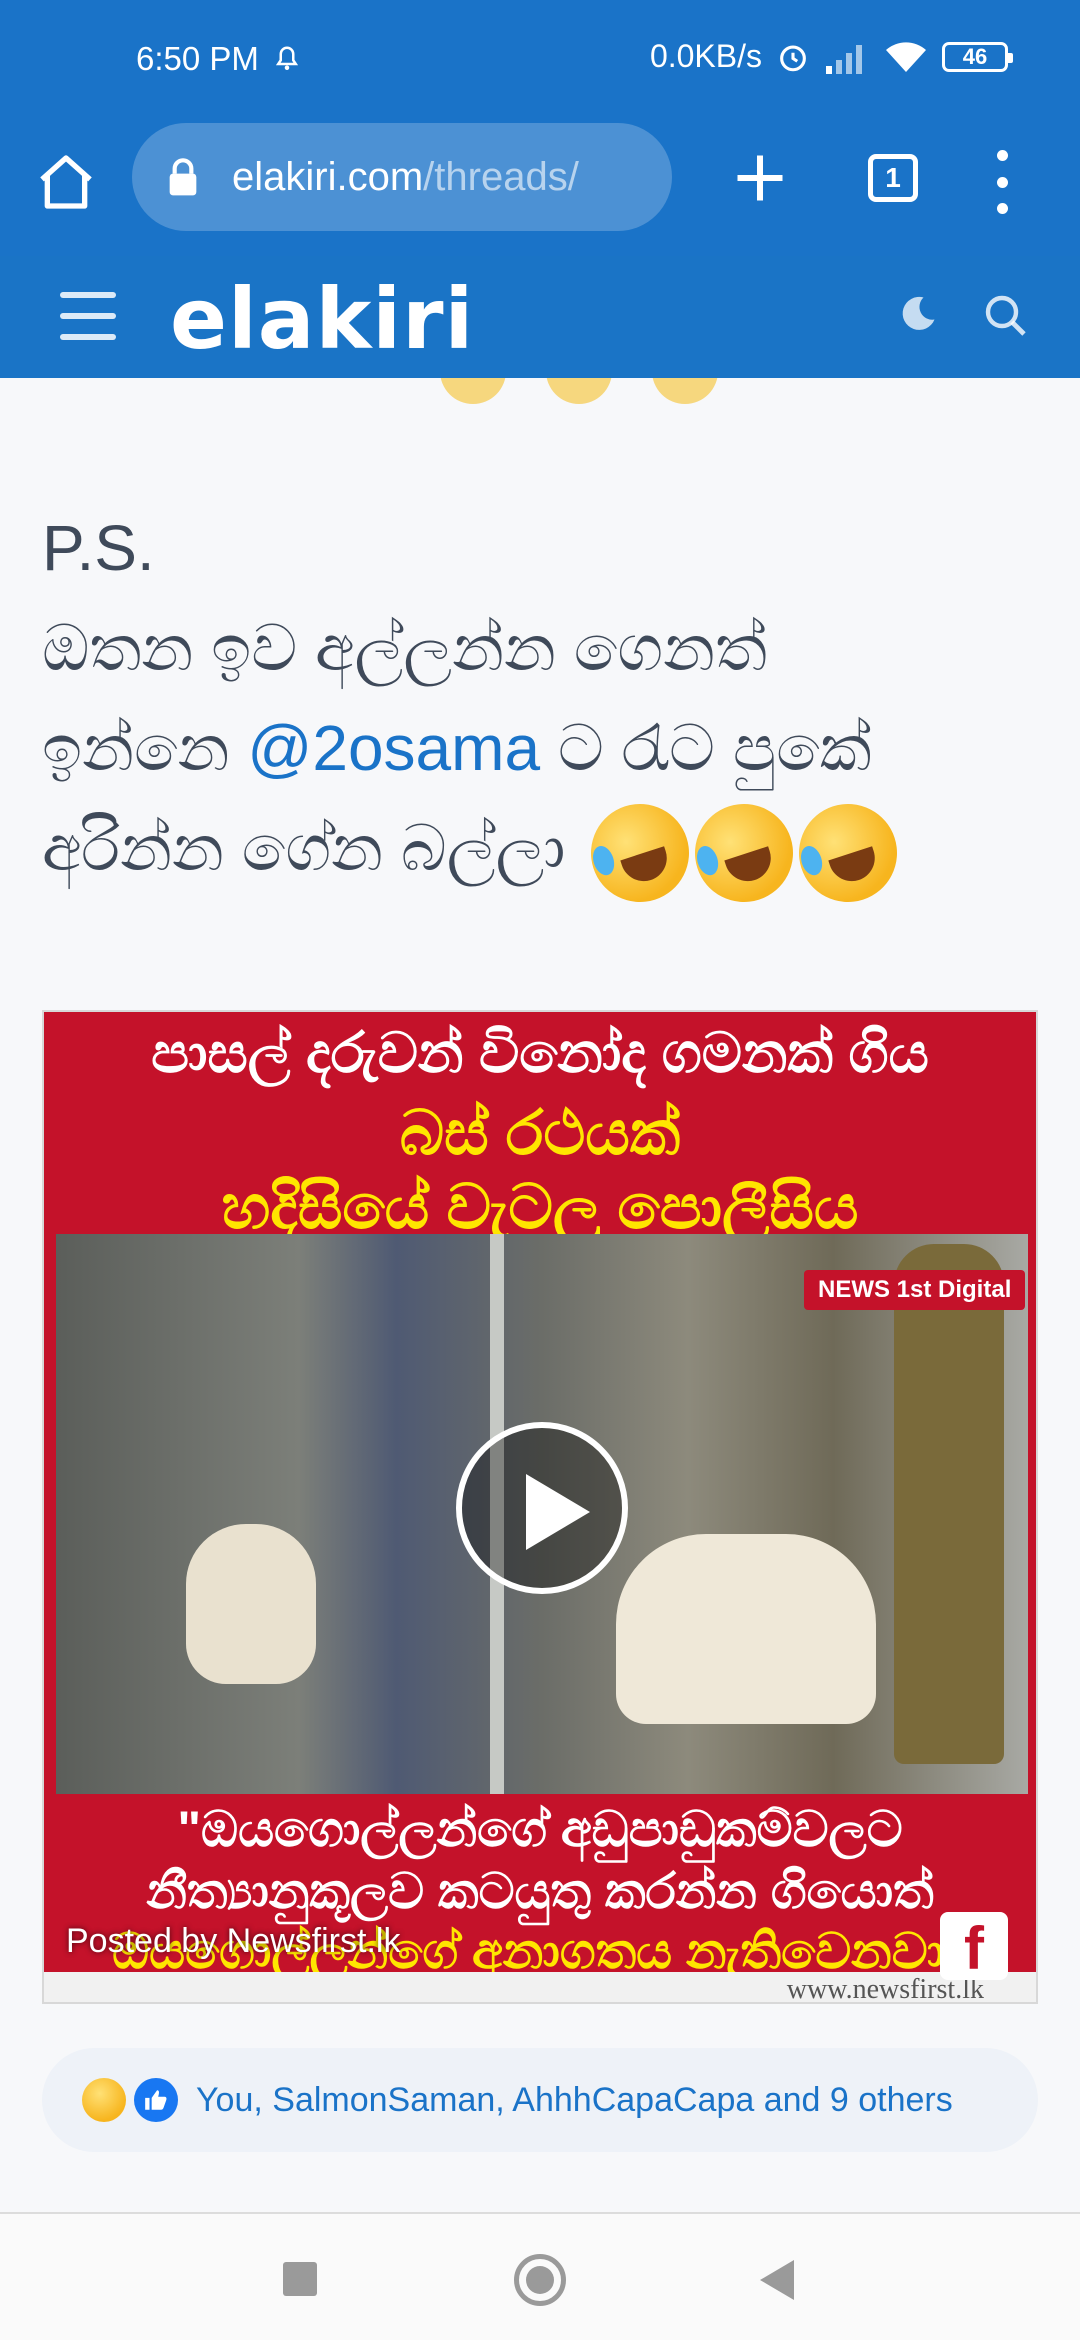 The width and height of the screenshot is (1080, 2340). I want to click on moon-icon, so click(918, 314).